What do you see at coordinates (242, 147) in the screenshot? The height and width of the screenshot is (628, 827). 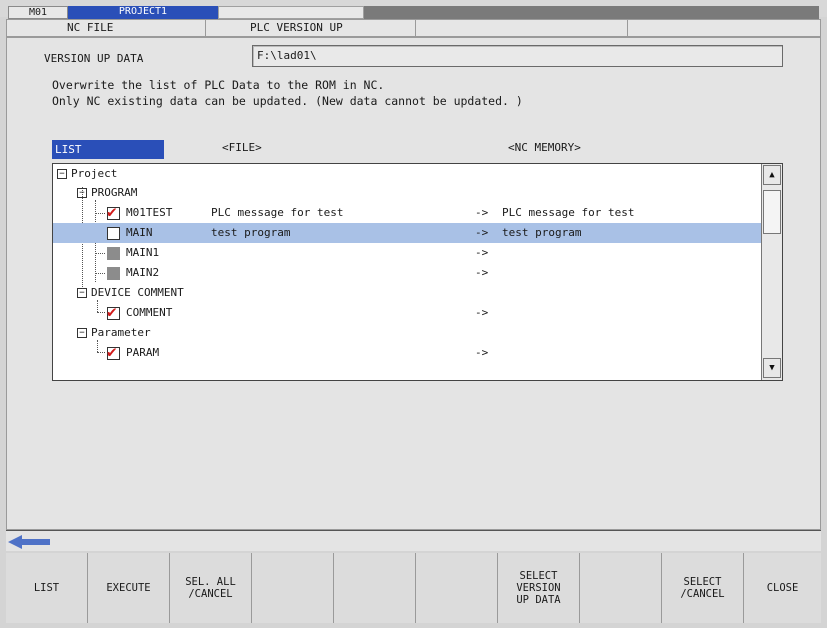 I see `file-column-header: <FILE>` at bounding box center [242, 147].